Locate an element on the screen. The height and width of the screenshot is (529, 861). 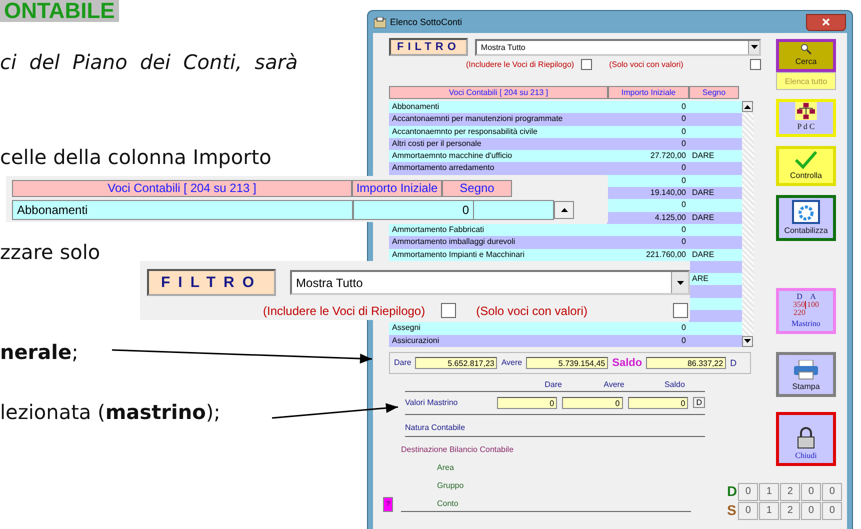
saldo-label: Saldo is located at coordinates (627, 362).